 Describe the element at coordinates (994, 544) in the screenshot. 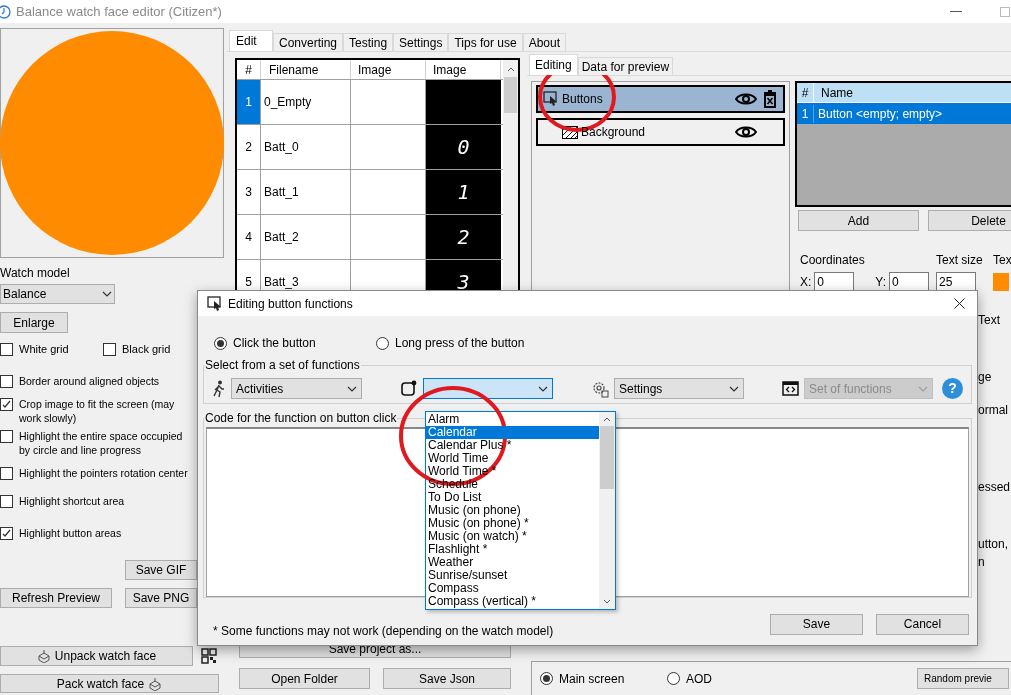

I see `partial-label: utton,` at that location.